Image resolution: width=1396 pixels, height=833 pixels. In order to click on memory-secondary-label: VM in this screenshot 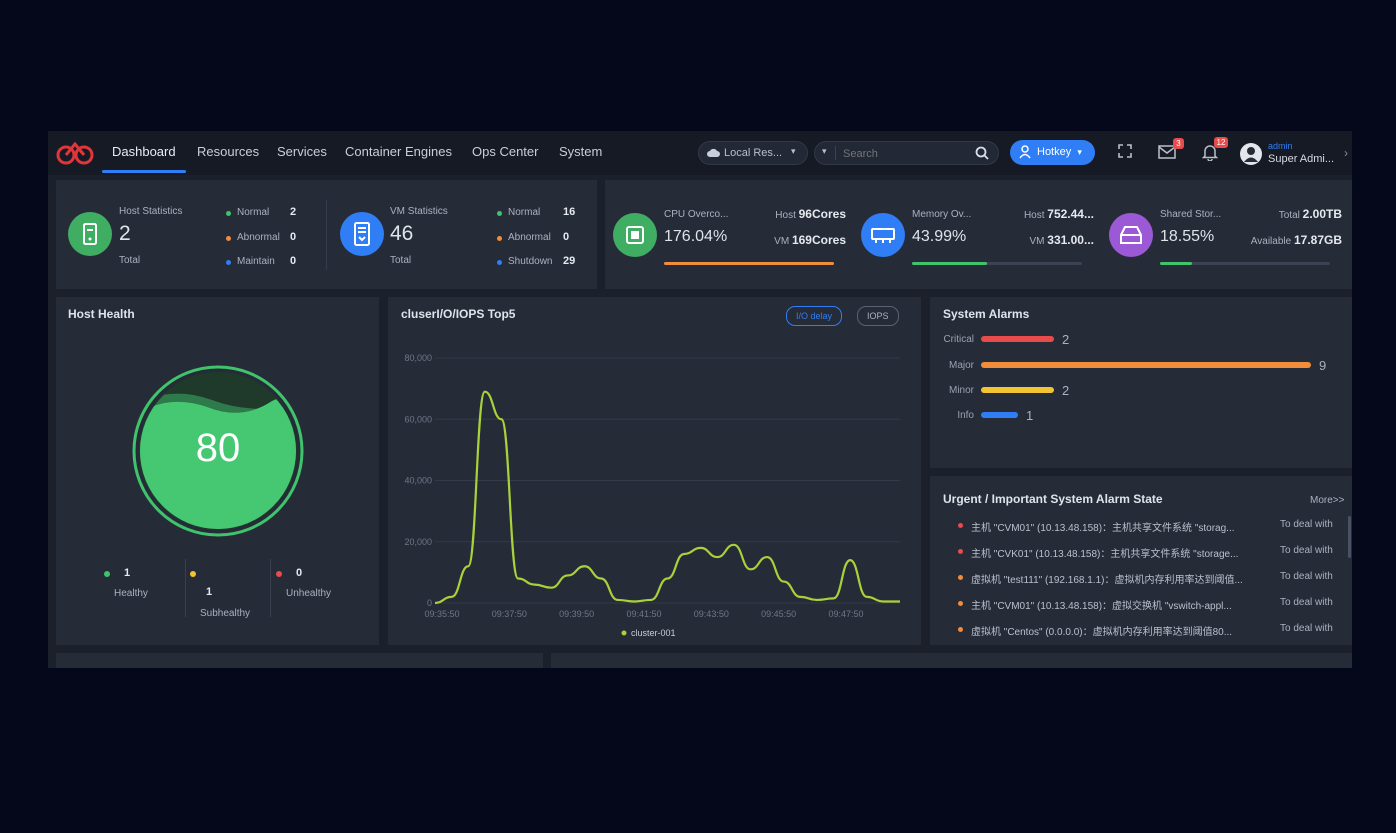, I will do `click(1037, 241)`.